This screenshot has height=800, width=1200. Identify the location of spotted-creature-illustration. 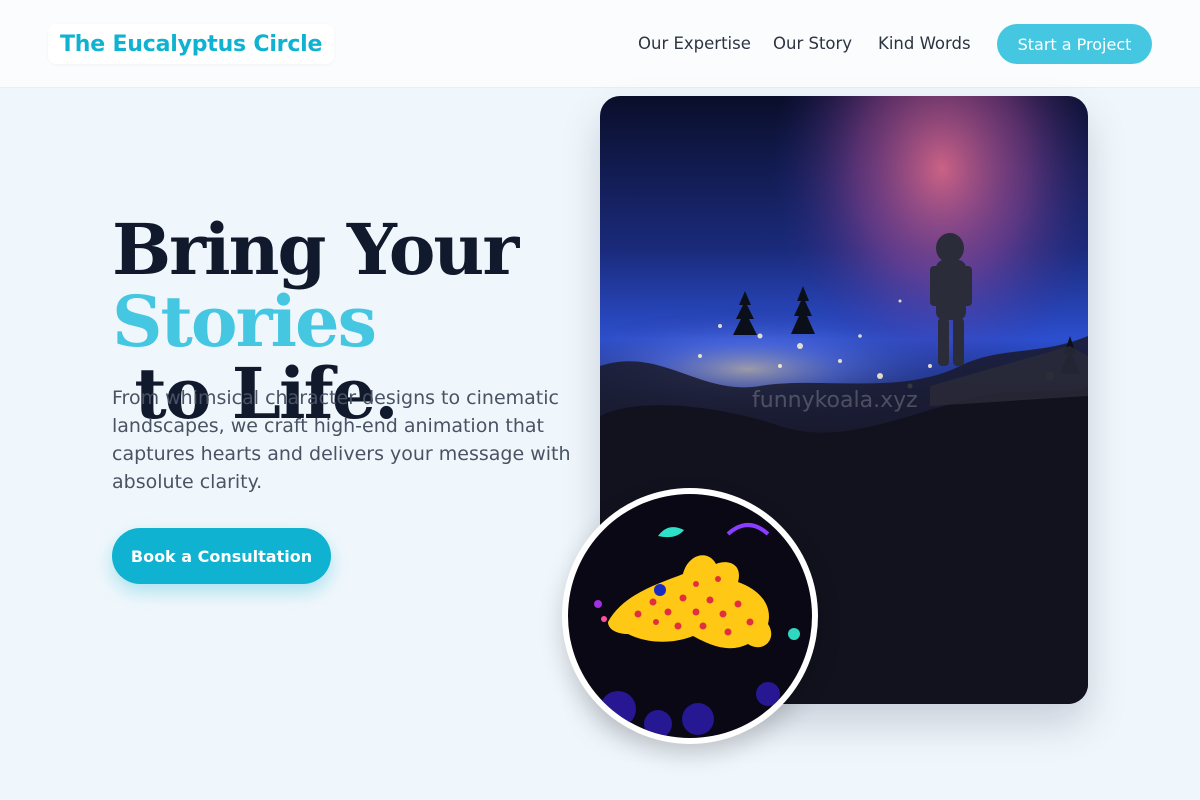
(690, 616).